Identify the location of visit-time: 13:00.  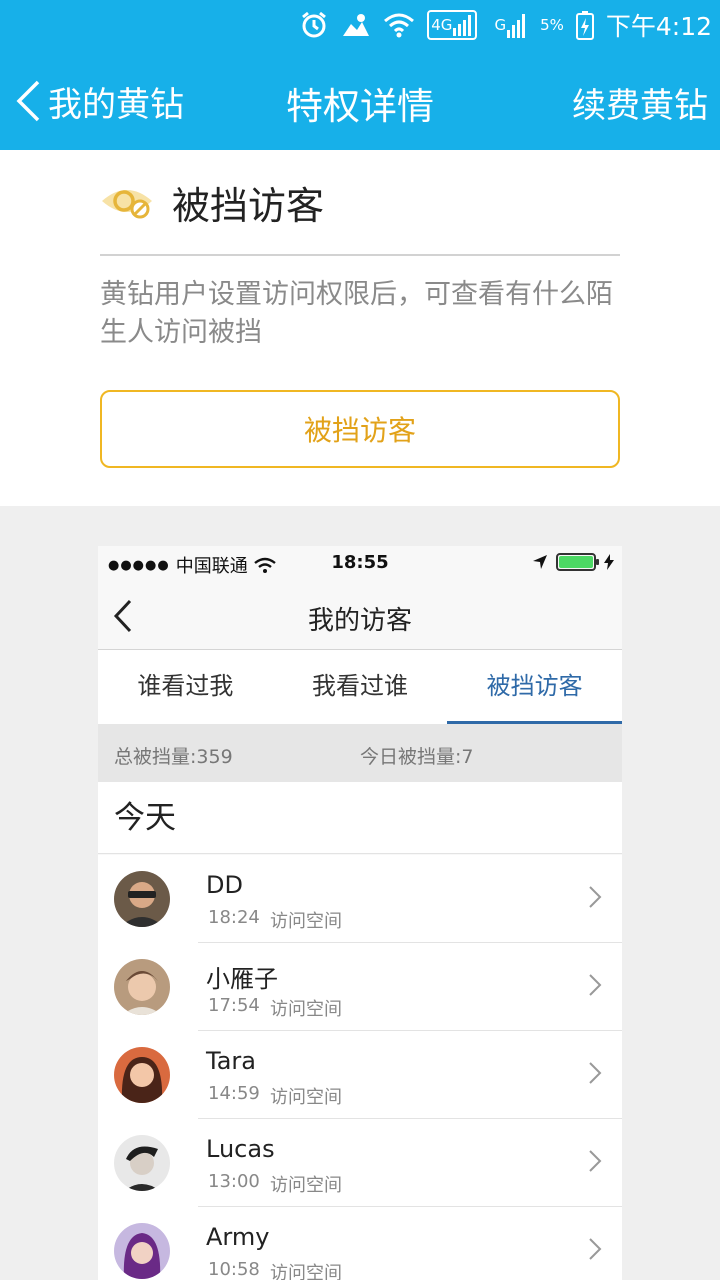
(234, 1181).